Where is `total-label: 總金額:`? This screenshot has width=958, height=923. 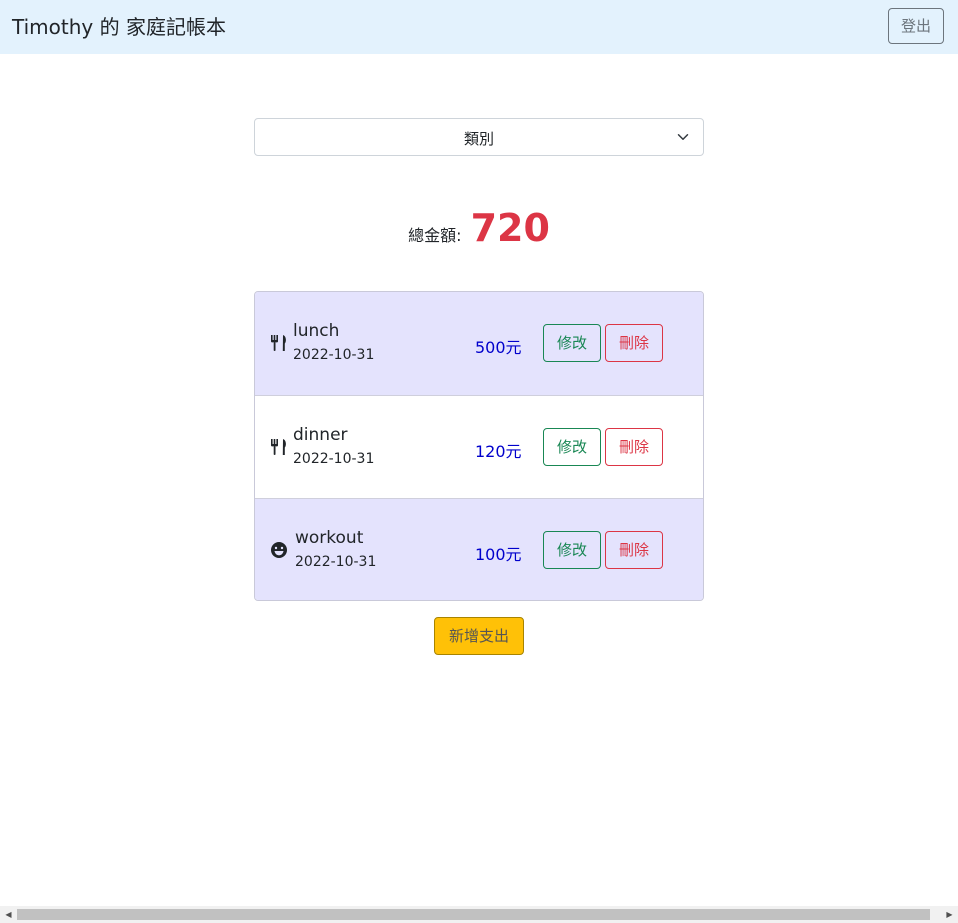 total-label: 總金額: is located at coordinates (435, 235).